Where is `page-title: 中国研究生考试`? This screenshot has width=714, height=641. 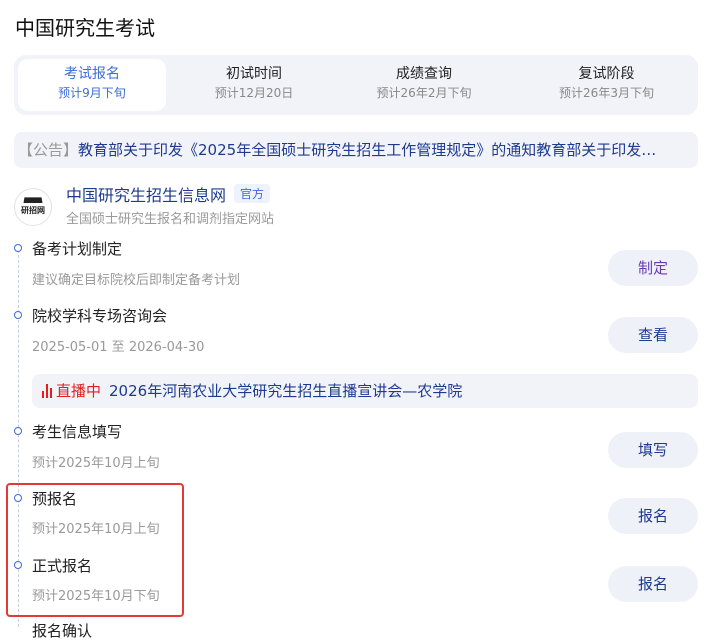 page-title: 中国研究生考试 is located at coordinates (85, 28).